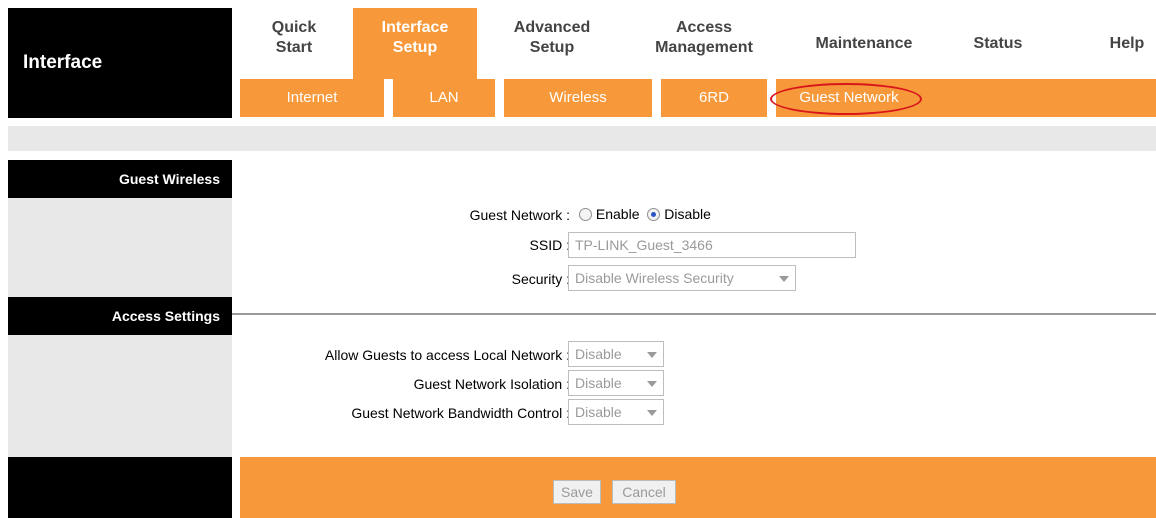 This screenshot has height=518, width=1156. Describe the element at coordinates (444, 98) in the screenshot. I see `subtab-lan: LAN` at that location.